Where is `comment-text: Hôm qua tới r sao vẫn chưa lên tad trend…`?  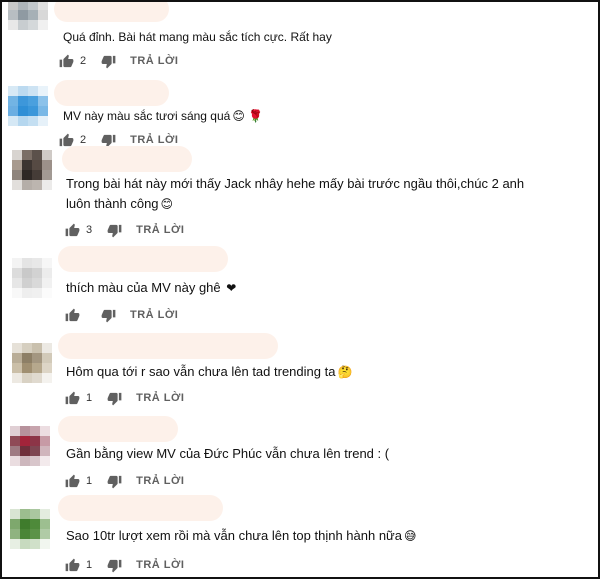 comment-text: Hôm qua tới r sao vẫn chưa lên tad trend… is located at coordinates (209, 371).